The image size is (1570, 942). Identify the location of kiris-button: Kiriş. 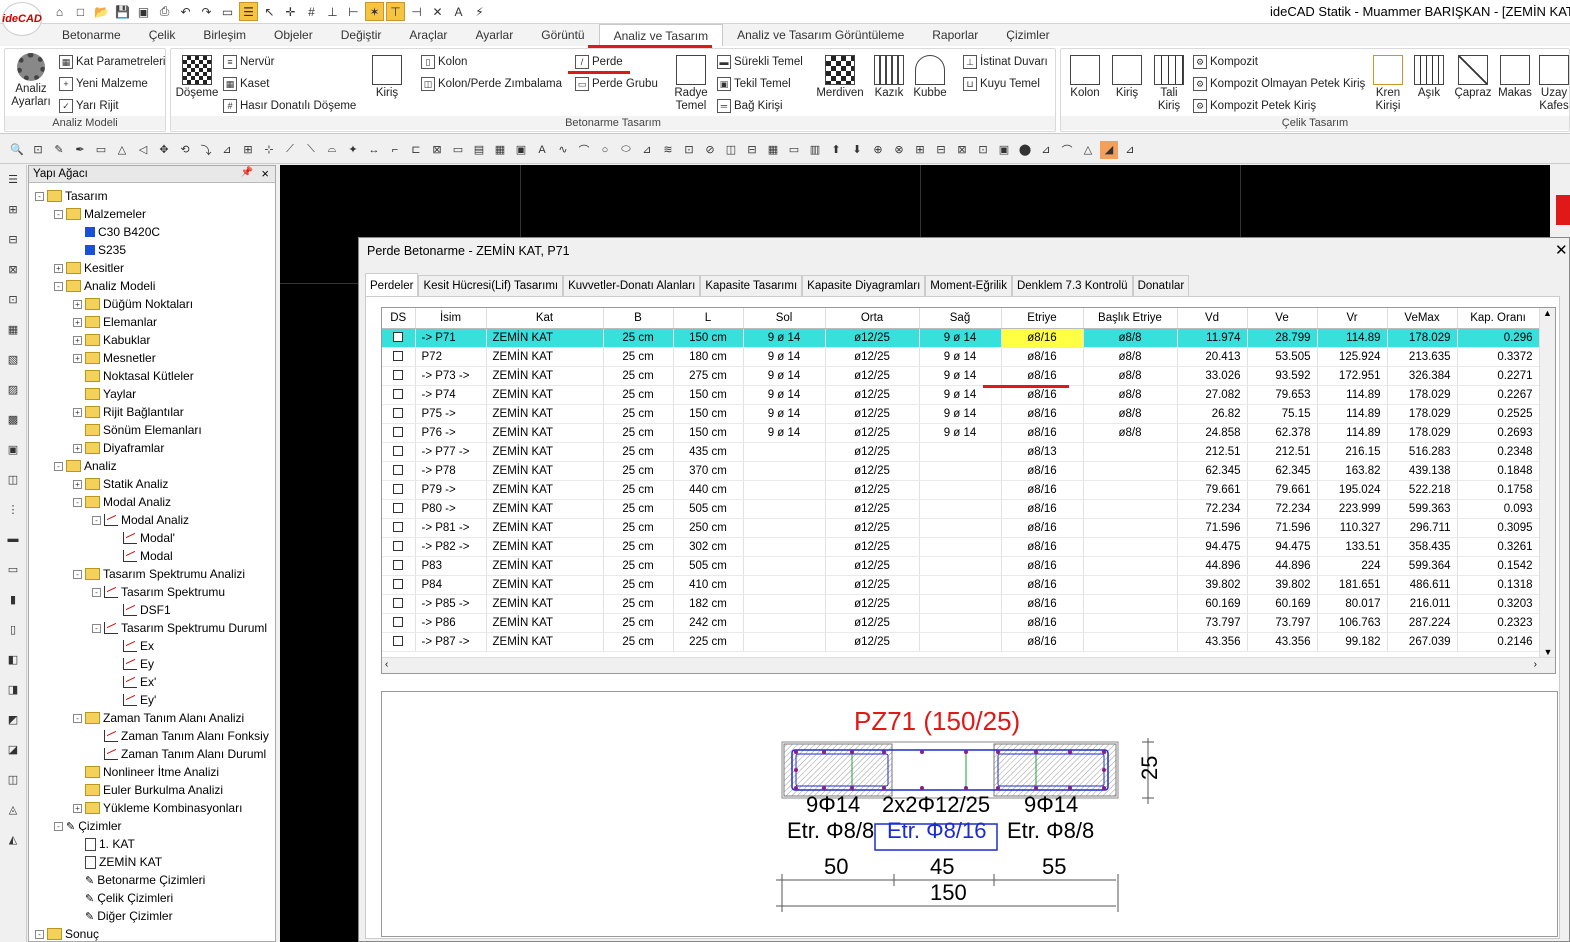
(387, 77).